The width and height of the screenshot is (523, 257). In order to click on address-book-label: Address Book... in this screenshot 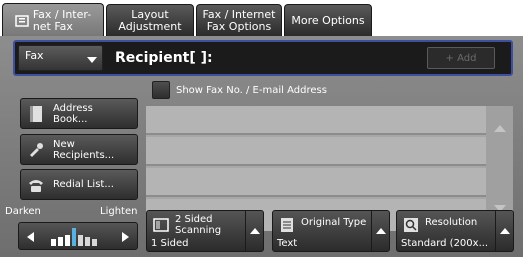, I will do `click(73, 113)`.